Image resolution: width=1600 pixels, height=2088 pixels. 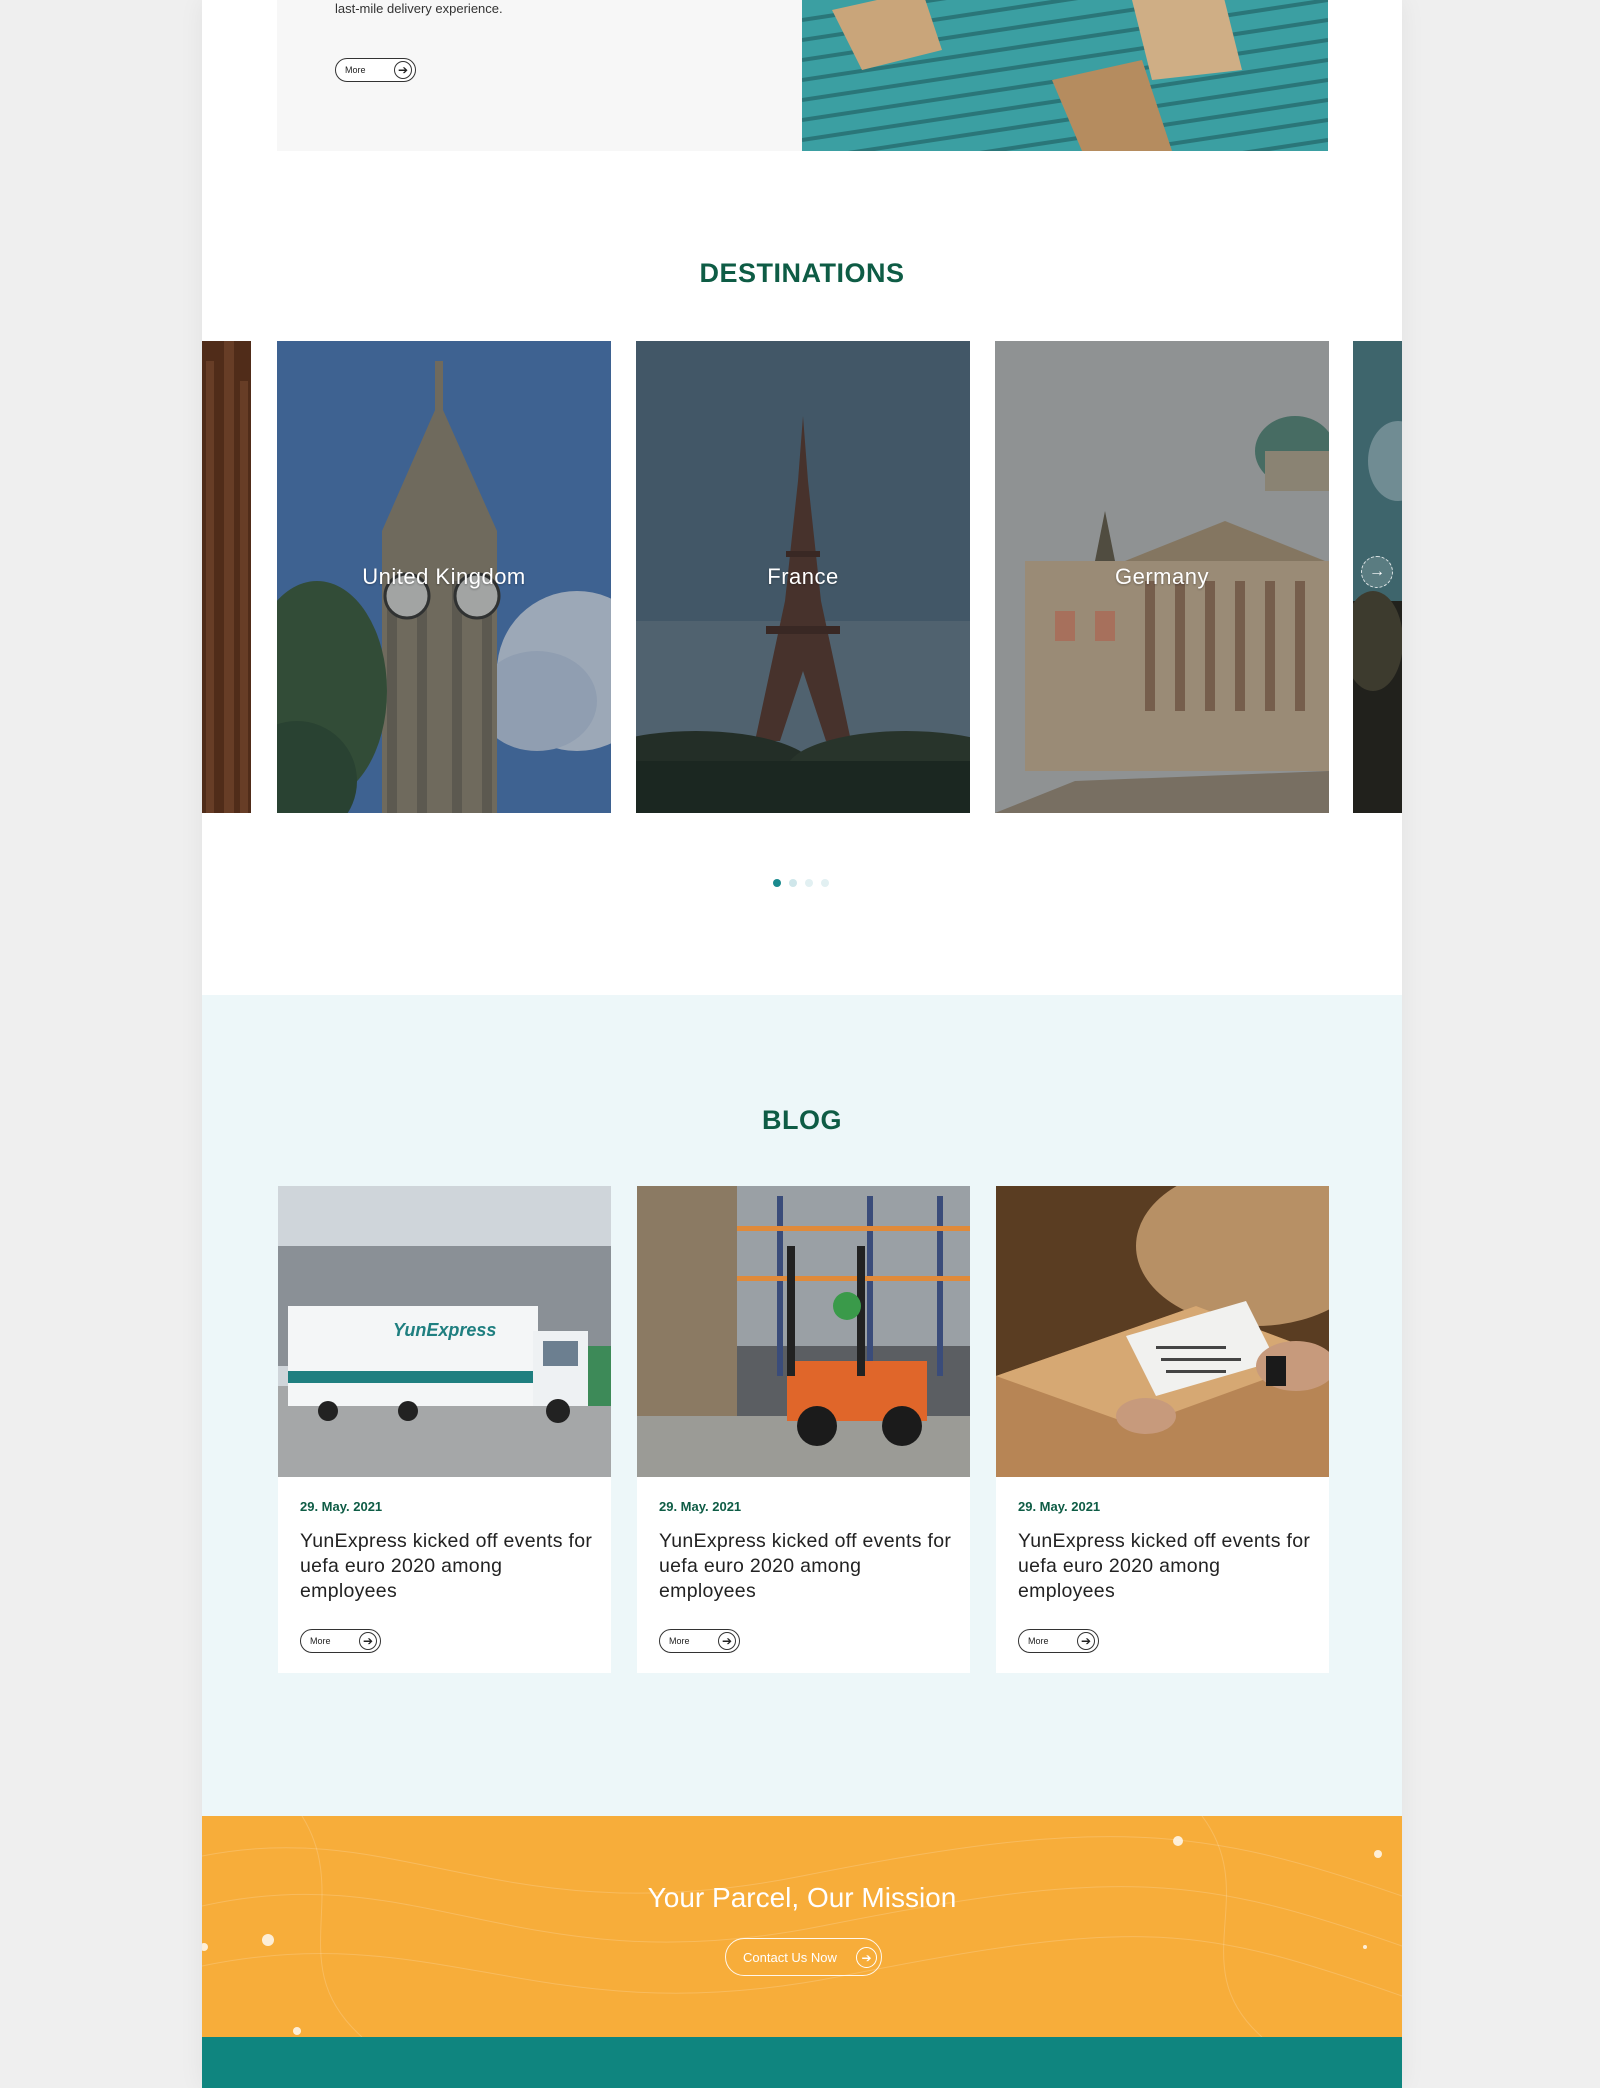 I want to click on feature-description: last-mile delivery experience., so click(x=419, y=8).